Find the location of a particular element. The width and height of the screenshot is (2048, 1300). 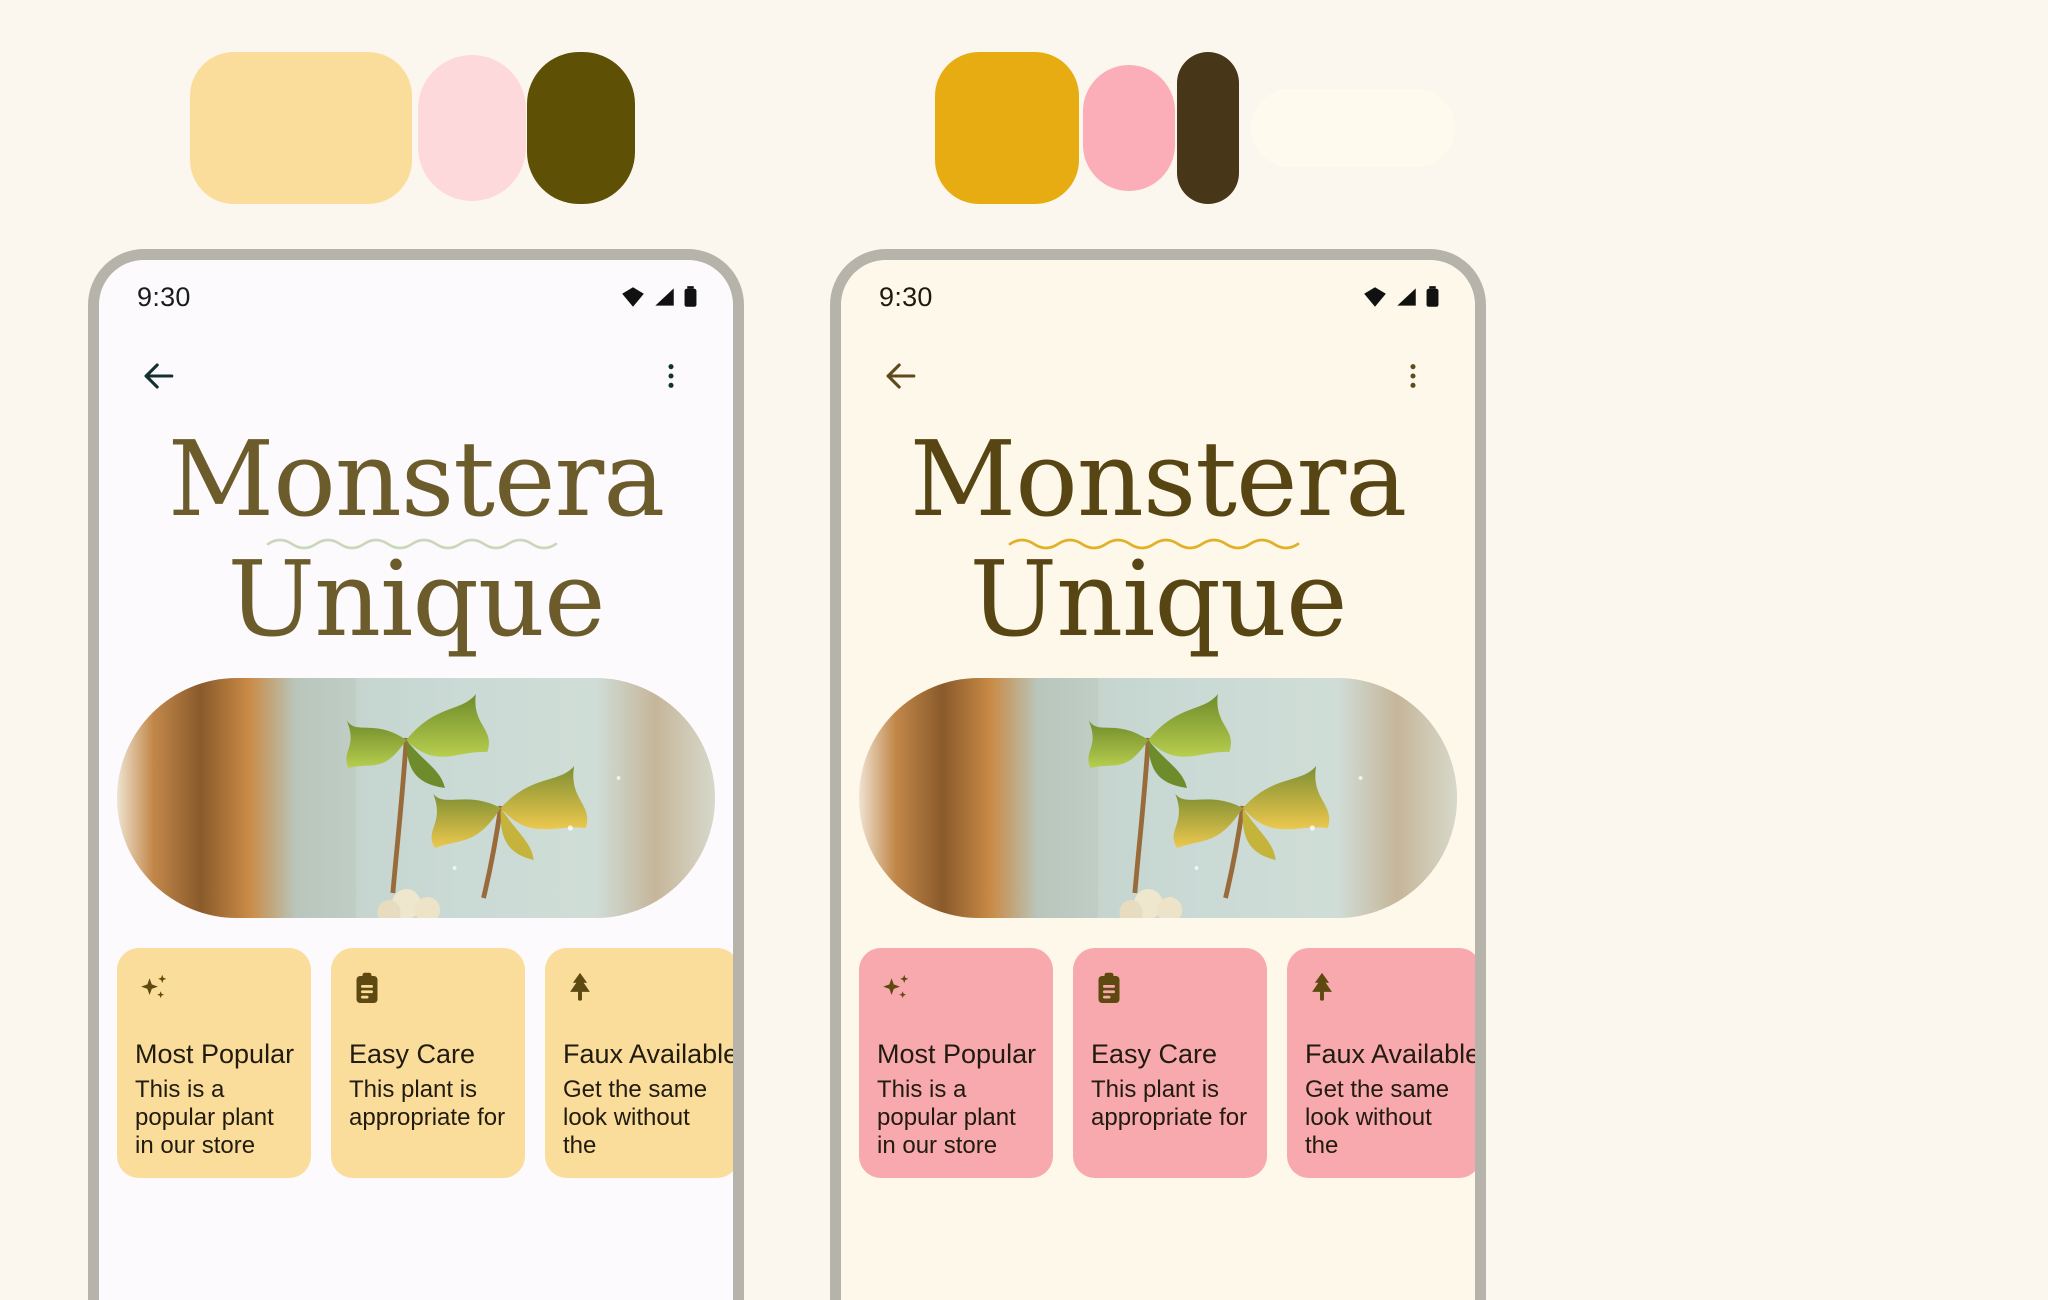

swatch-secondary is located at coordinates (1129, 128).